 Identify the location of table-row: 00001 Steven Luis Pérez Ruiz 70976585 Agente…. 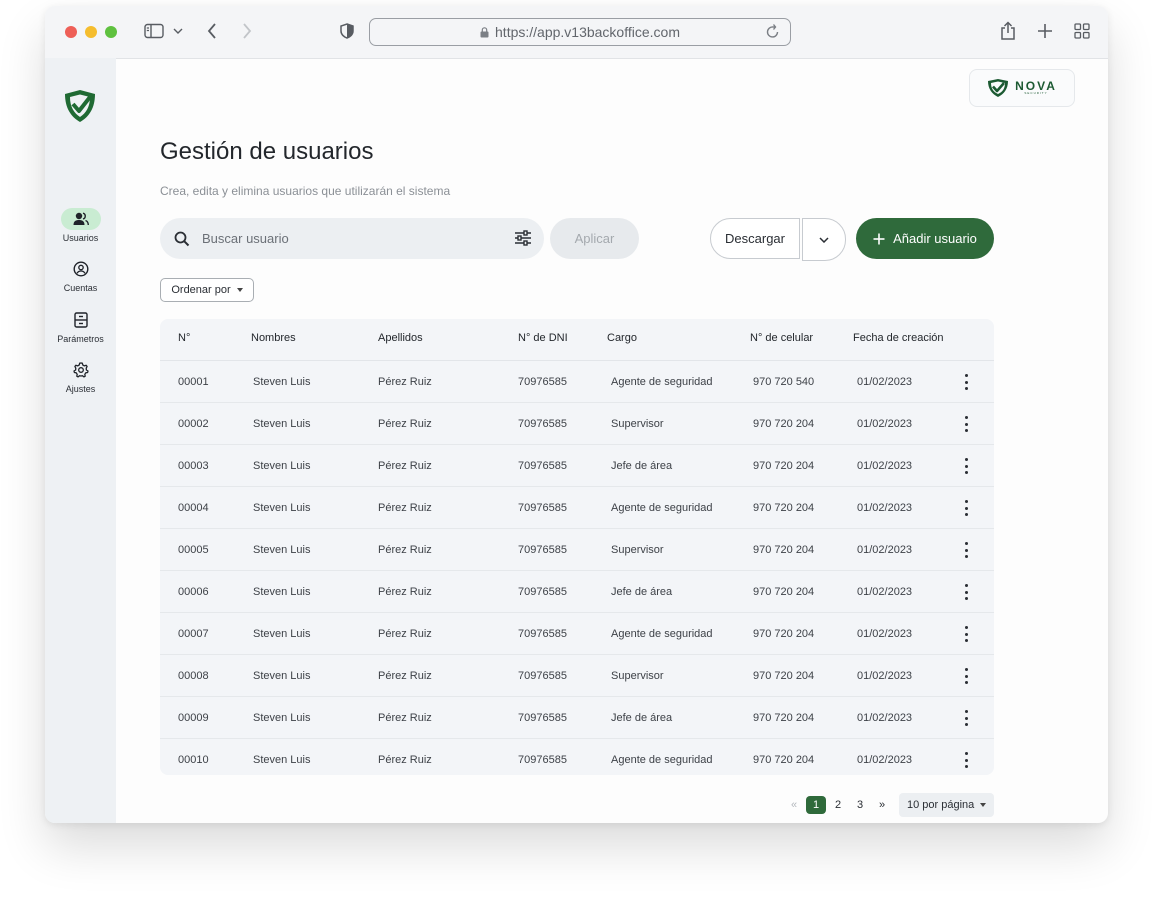
(577, 382).